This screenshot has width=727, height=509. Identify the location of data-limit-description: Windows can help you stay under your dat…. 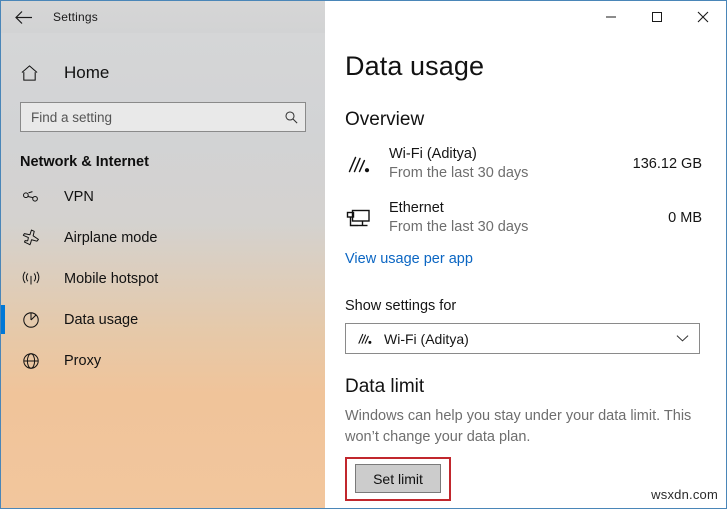
(518, 426).